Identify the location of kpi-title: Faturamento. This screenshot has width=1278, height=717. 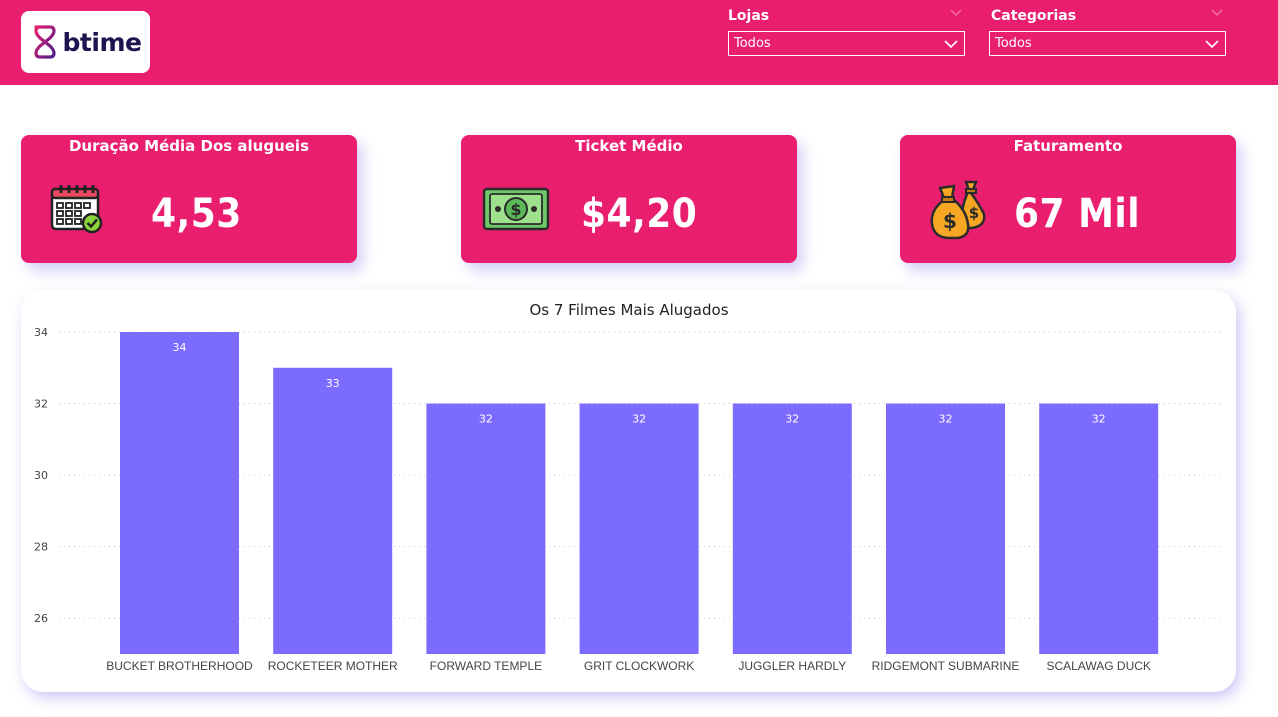
(1068, 146).